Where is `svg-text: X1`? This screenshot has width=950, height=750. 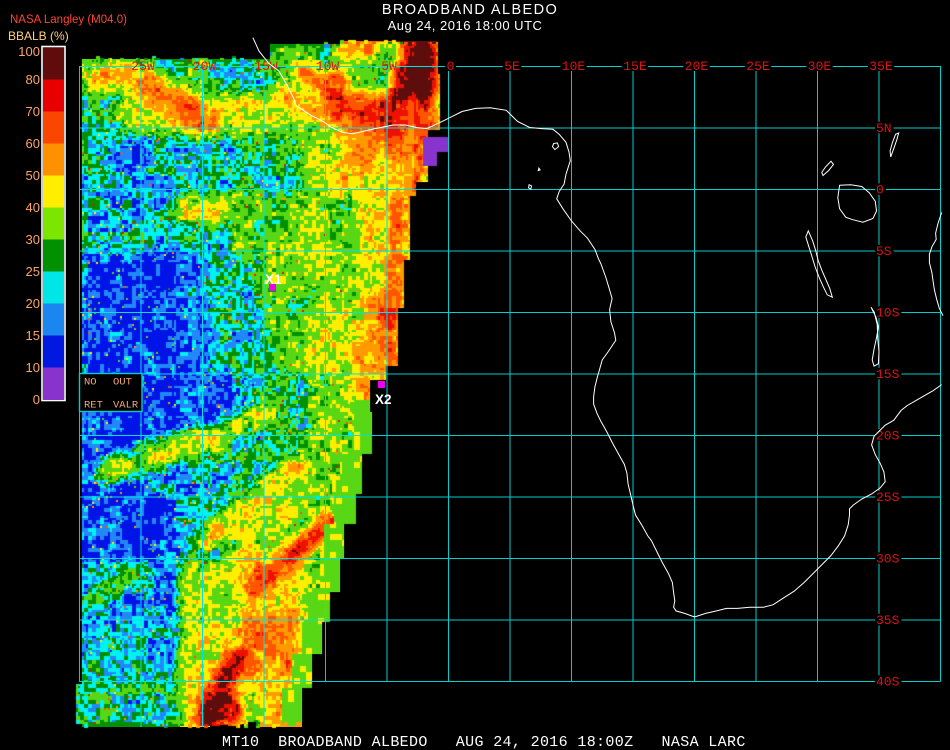
svg-text: X1 is located at coordinates (273, 279).